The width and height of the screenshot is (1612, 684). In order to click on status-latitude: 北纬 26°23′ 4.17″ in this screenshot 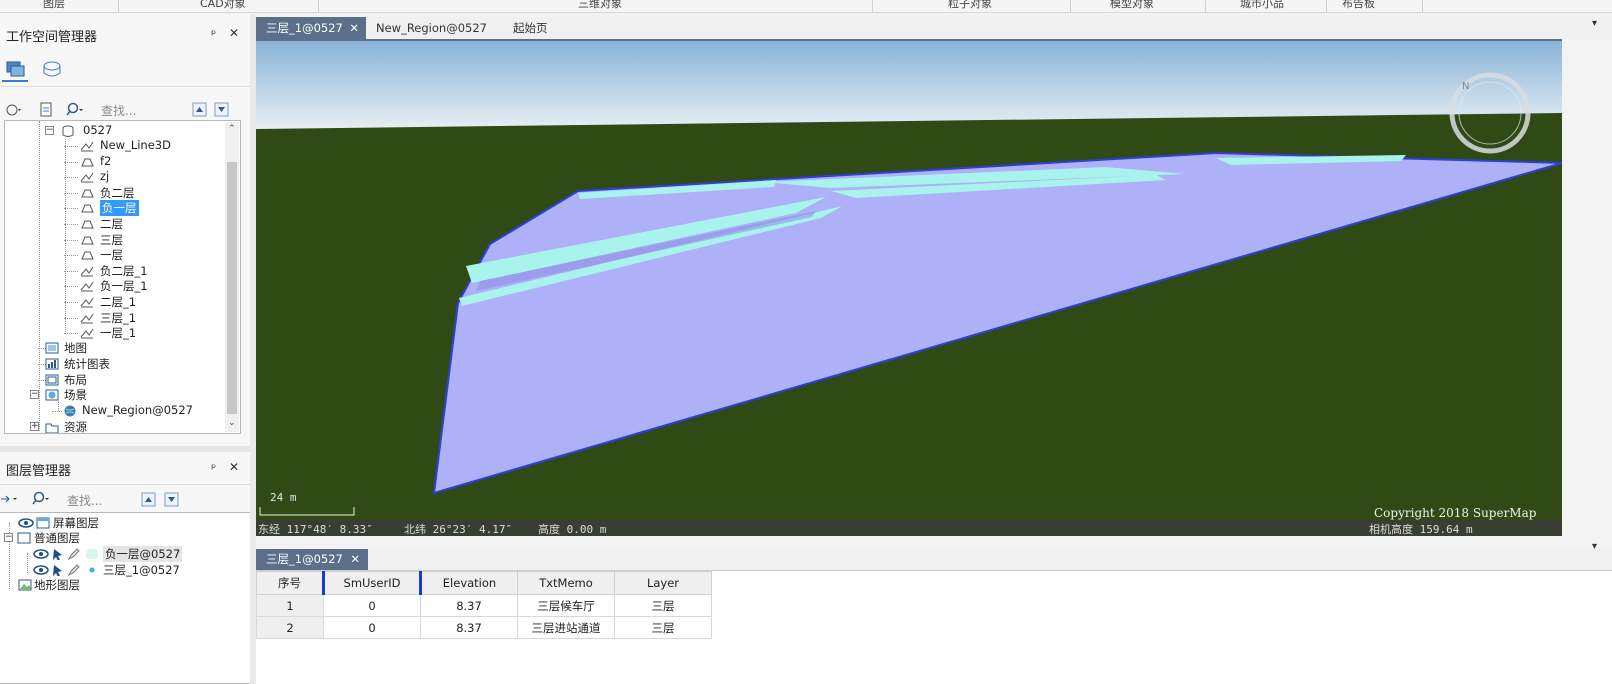, I will do `click(458, 529)`.